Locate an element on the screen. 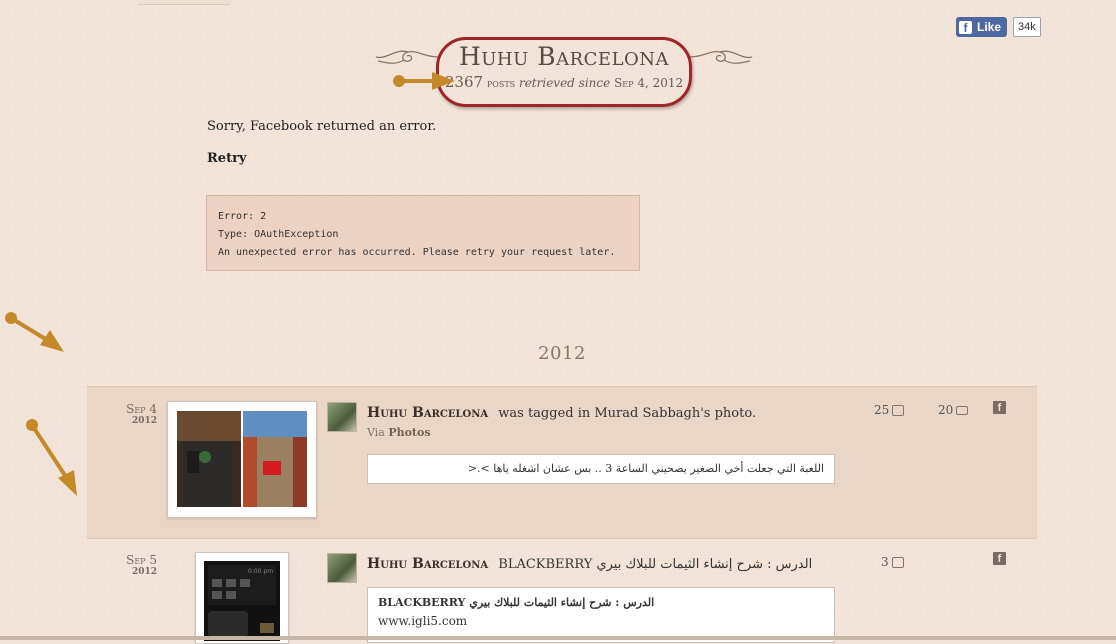 This screenshot has height=644, width=1116. posts-word: posts is located at coordinates (501, 83).